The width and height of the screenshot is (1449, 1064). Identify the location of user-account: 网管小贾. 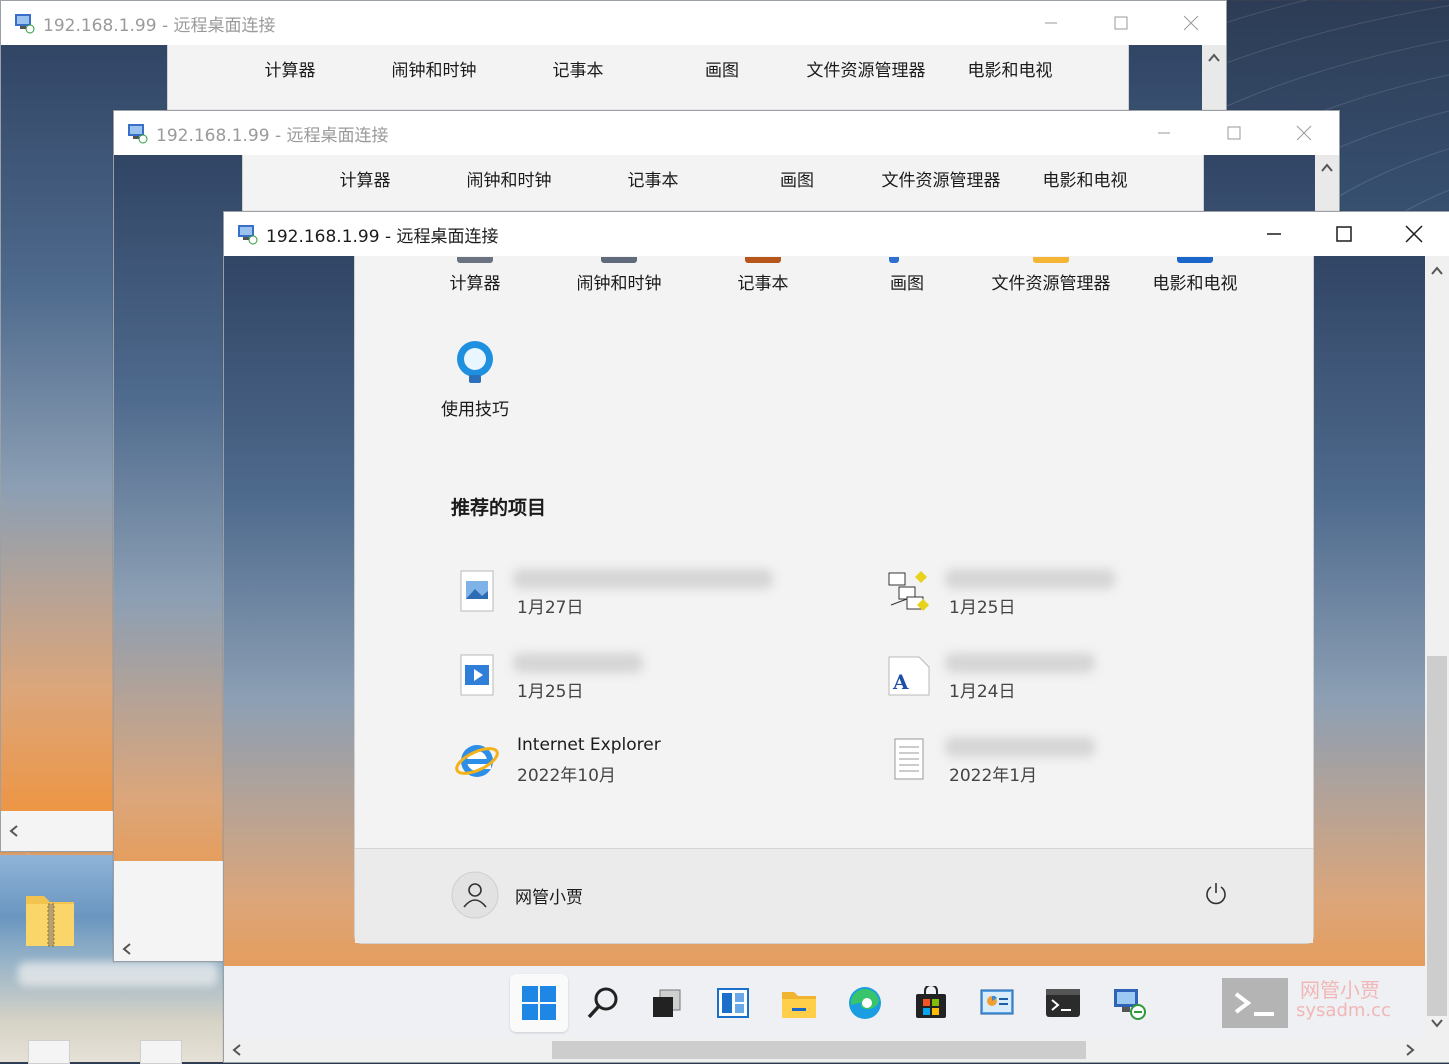
(561, 895).